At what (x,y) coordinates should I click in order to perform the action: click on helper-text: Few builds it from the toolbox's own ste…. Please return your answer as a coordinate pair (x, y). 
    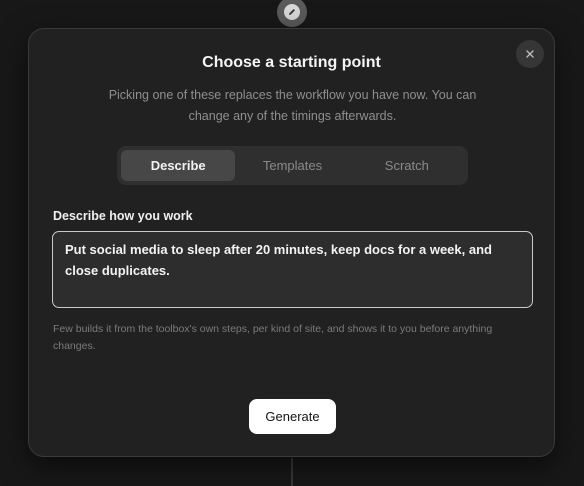
    Looking at the image, I should click on (273, 337).